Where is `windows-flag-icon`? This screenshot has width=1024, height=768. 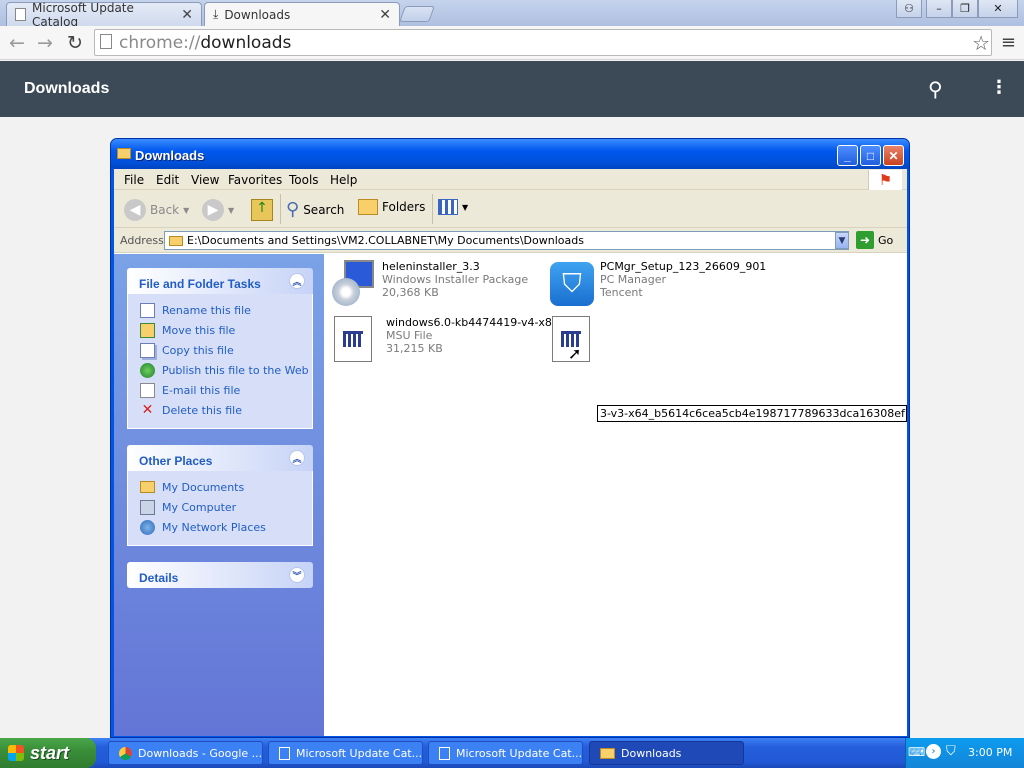
windows-flag-icon is located at coordinates (16, 753).